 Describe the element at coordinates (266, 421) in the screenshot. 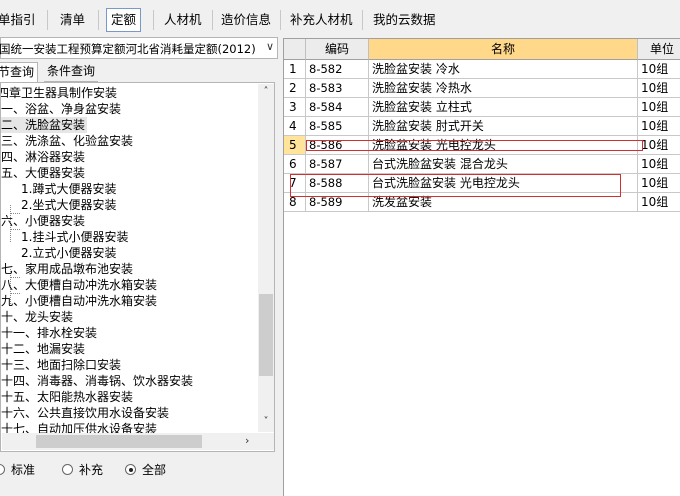

I see `scroll-down-icon: ˅` at that location.